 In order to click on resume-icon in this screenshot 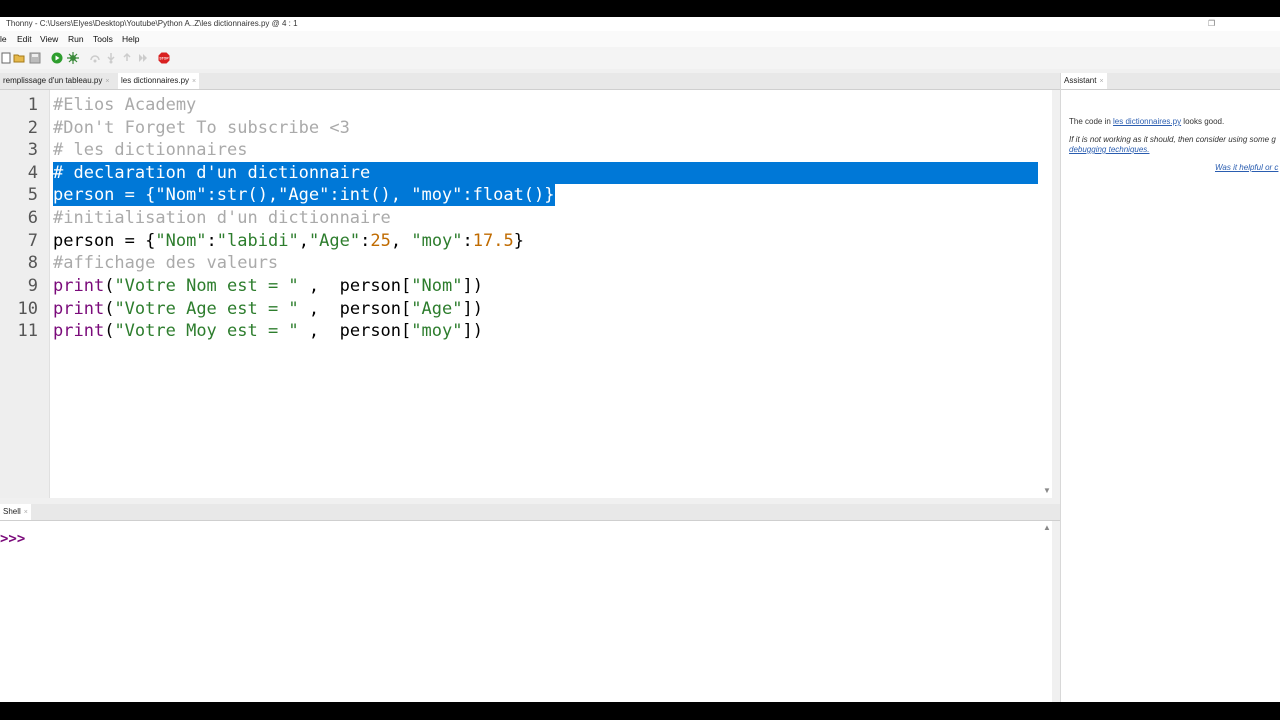, I will do `click(143, 58)`.